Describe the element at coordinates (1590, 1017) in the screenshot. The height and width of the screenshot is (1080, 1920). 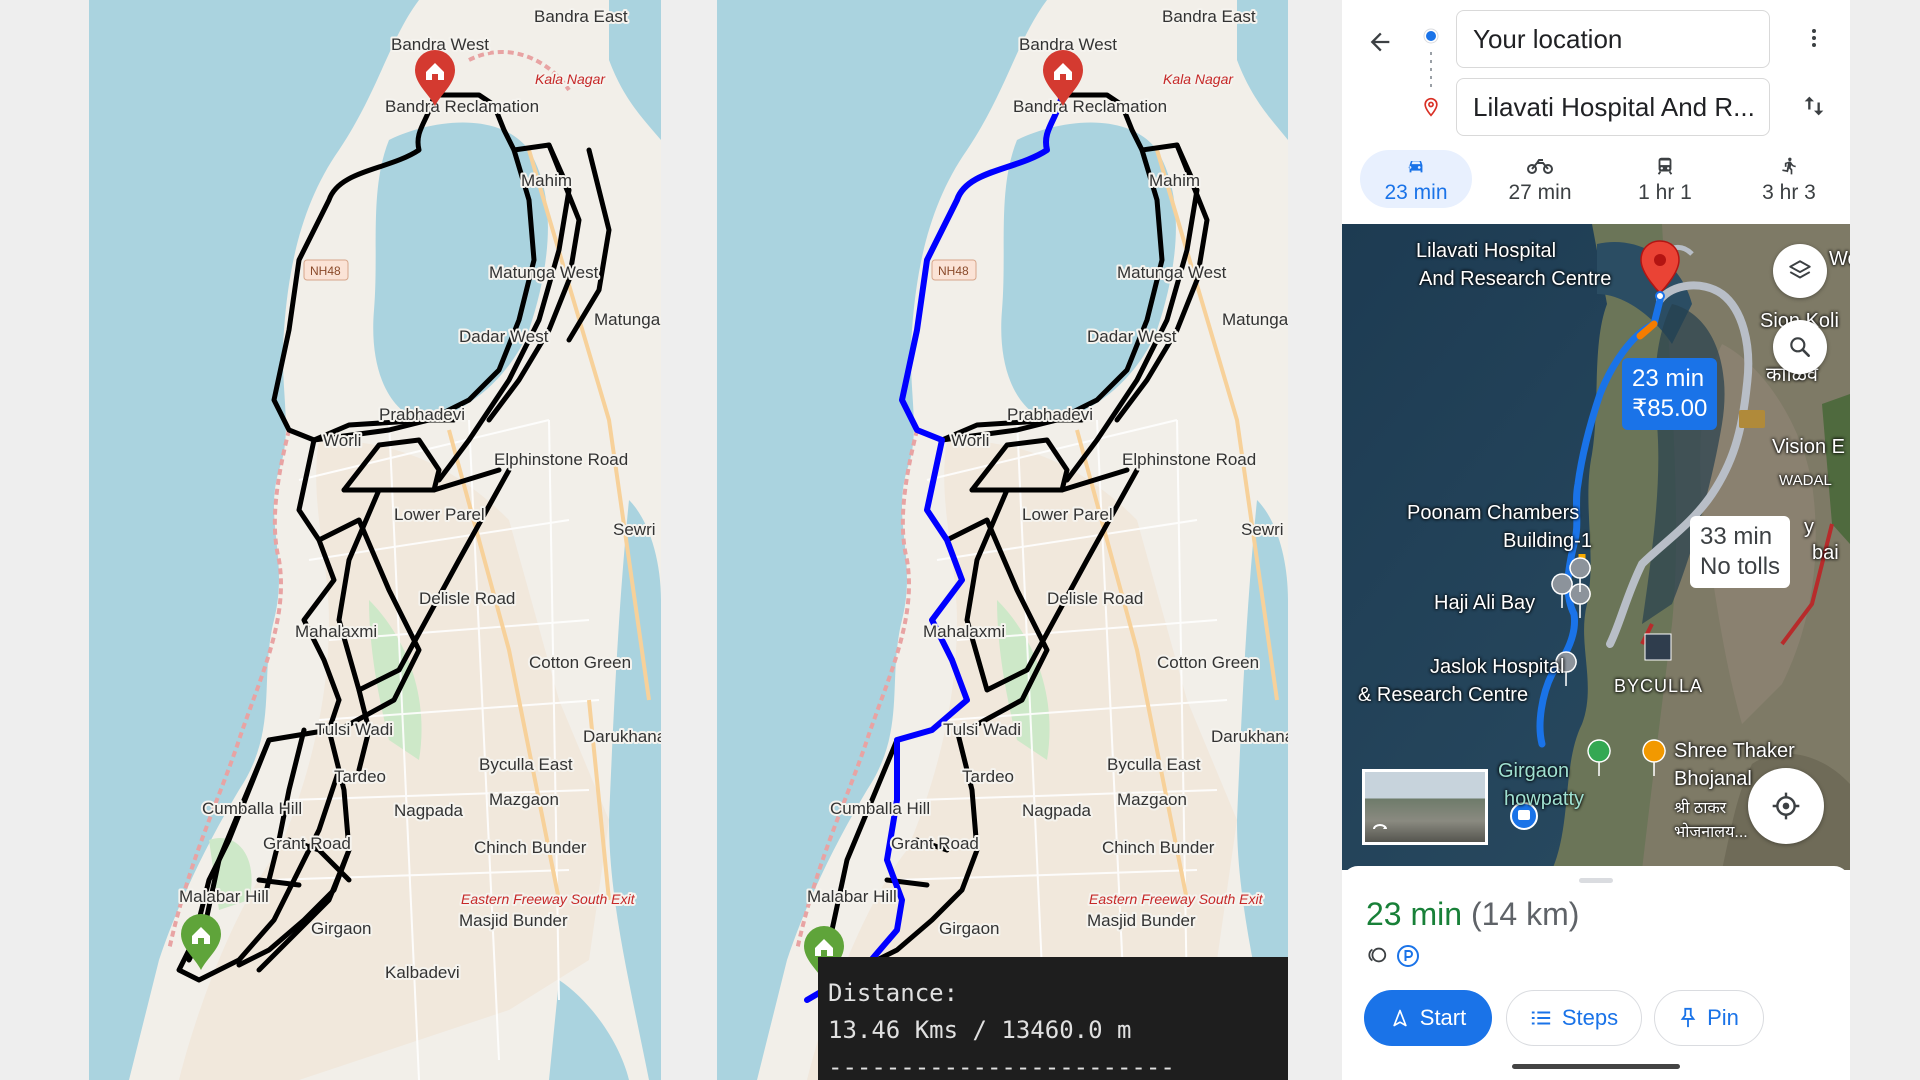
I see `steps-button-label: Steps` at that location.